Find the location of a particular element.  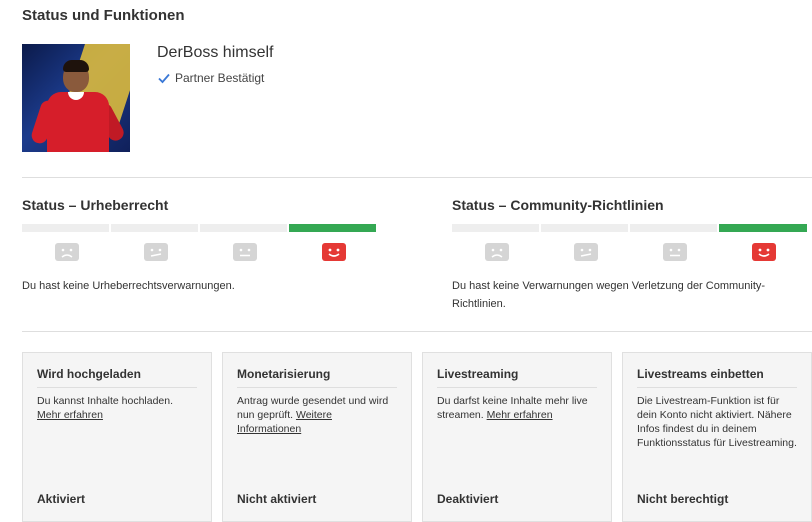

card-title: Livestreaming is located at coordinates (517, 377).